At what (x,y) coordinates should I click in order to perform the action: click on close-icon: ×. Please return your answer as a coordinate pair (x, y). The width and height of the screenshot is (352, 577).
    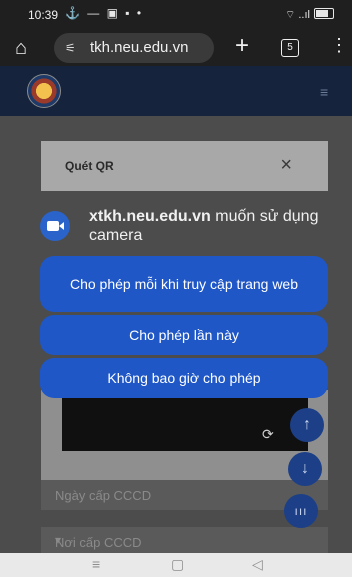
    Looking at the image, I should click on (286, 165).